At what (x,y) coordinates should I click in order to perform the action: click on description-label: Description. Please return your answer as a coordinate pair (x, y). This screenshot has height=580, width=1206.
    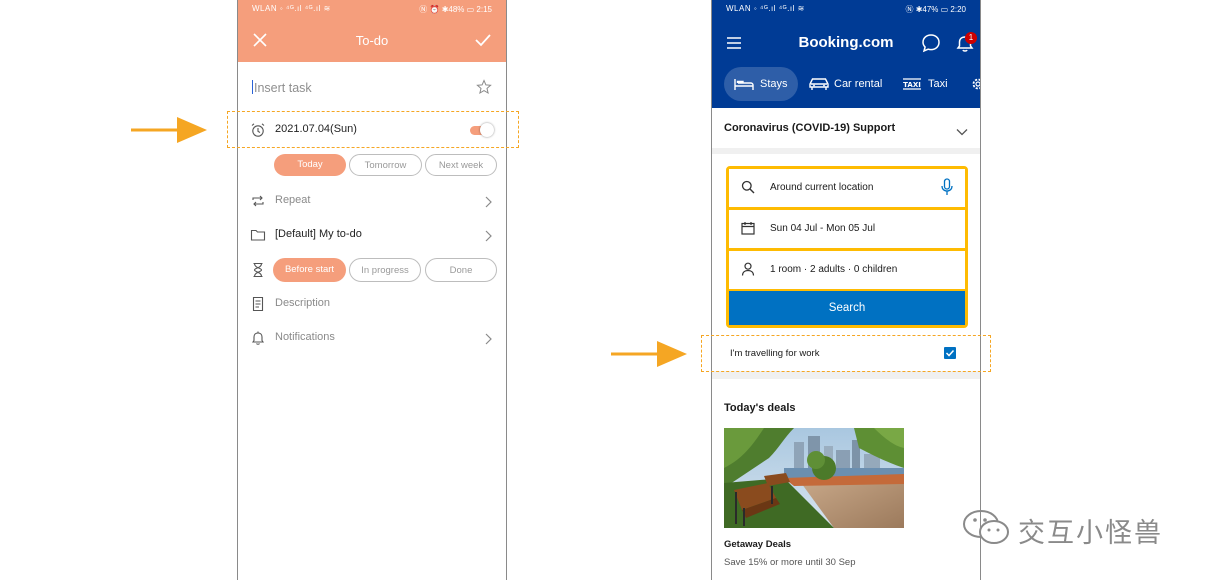
    Looking at the image, I should click on (303, 303).